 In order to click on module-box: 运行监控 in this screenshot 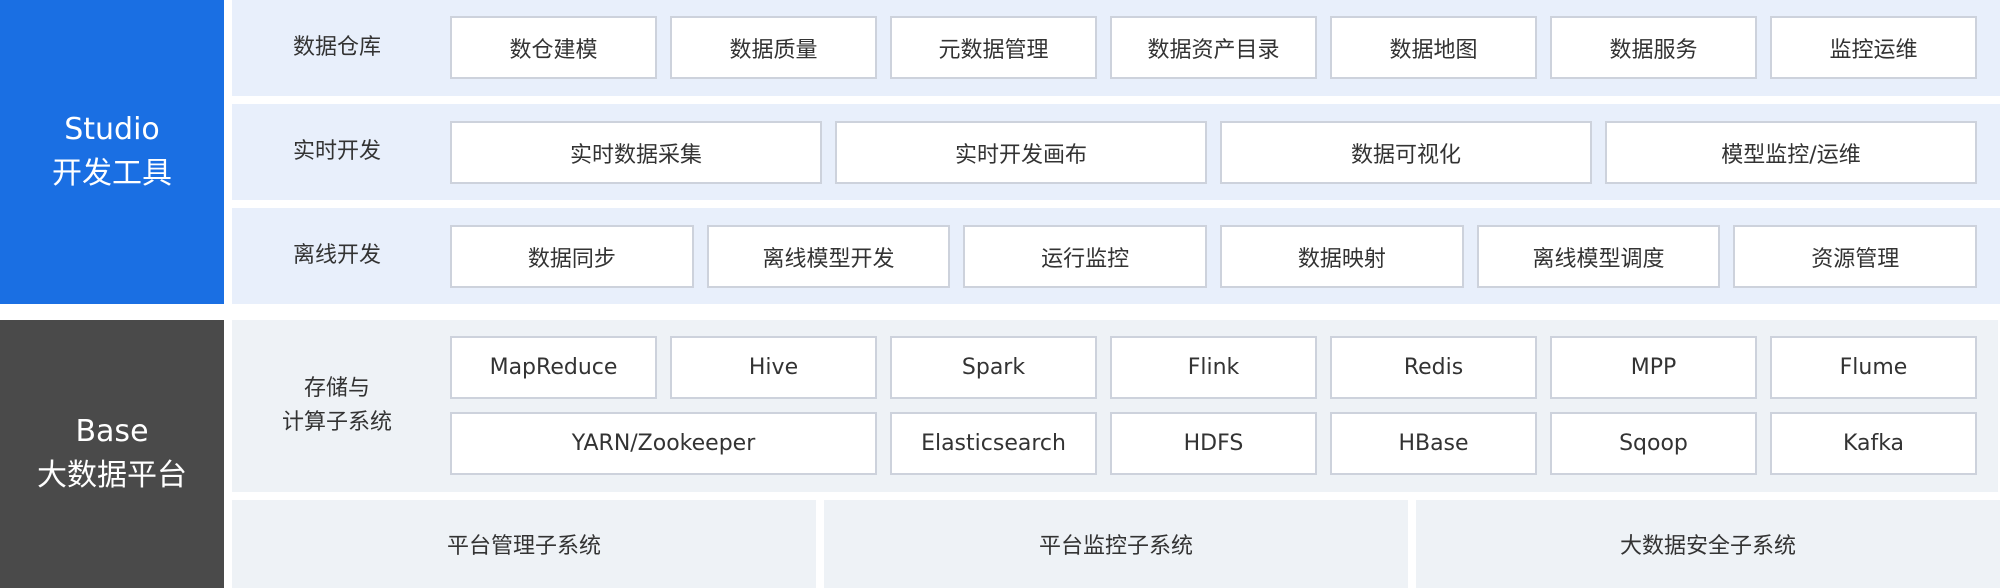, I will do `click(1085, 256)`.